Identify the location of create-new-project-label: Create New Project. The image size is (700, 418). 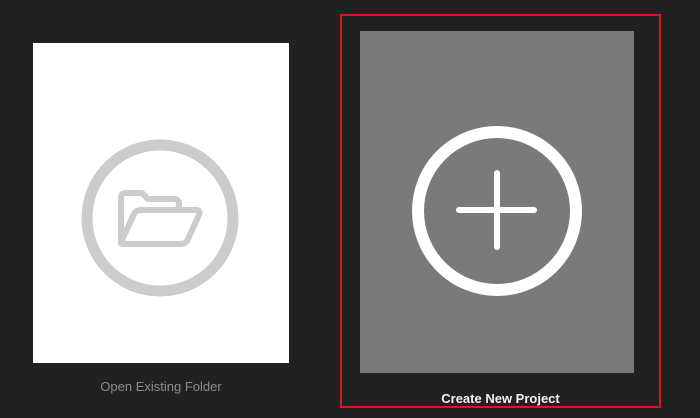
(500, 398).